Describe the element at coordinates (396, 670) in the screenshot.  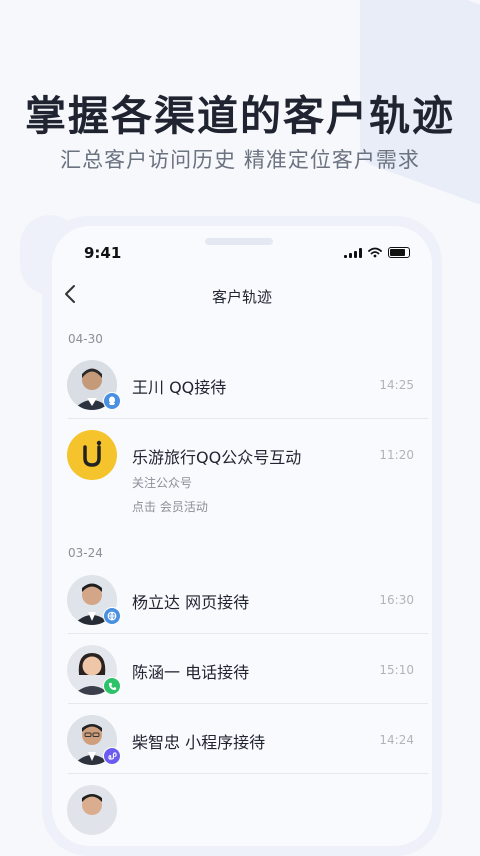
I see `item-time: 15:10` at that location.